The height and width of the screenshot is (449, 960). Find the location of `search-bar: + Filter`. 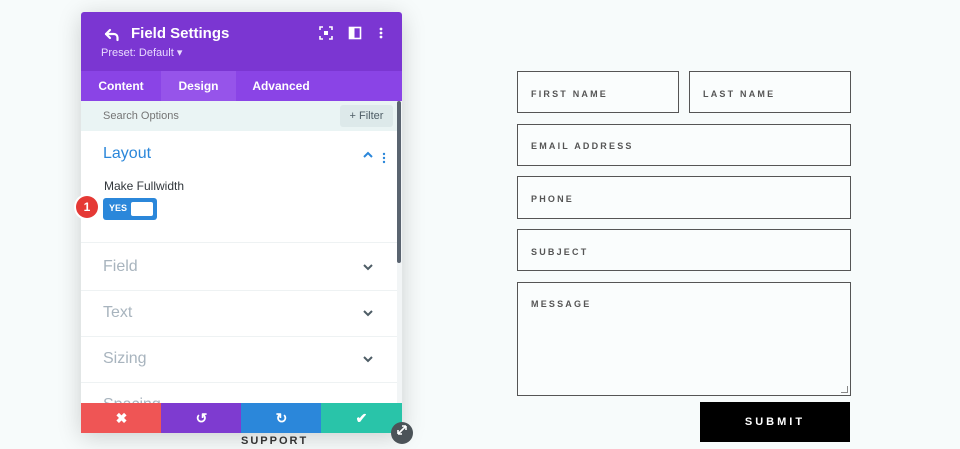

search-bar: + Filter is located at coordinates (239, 116).